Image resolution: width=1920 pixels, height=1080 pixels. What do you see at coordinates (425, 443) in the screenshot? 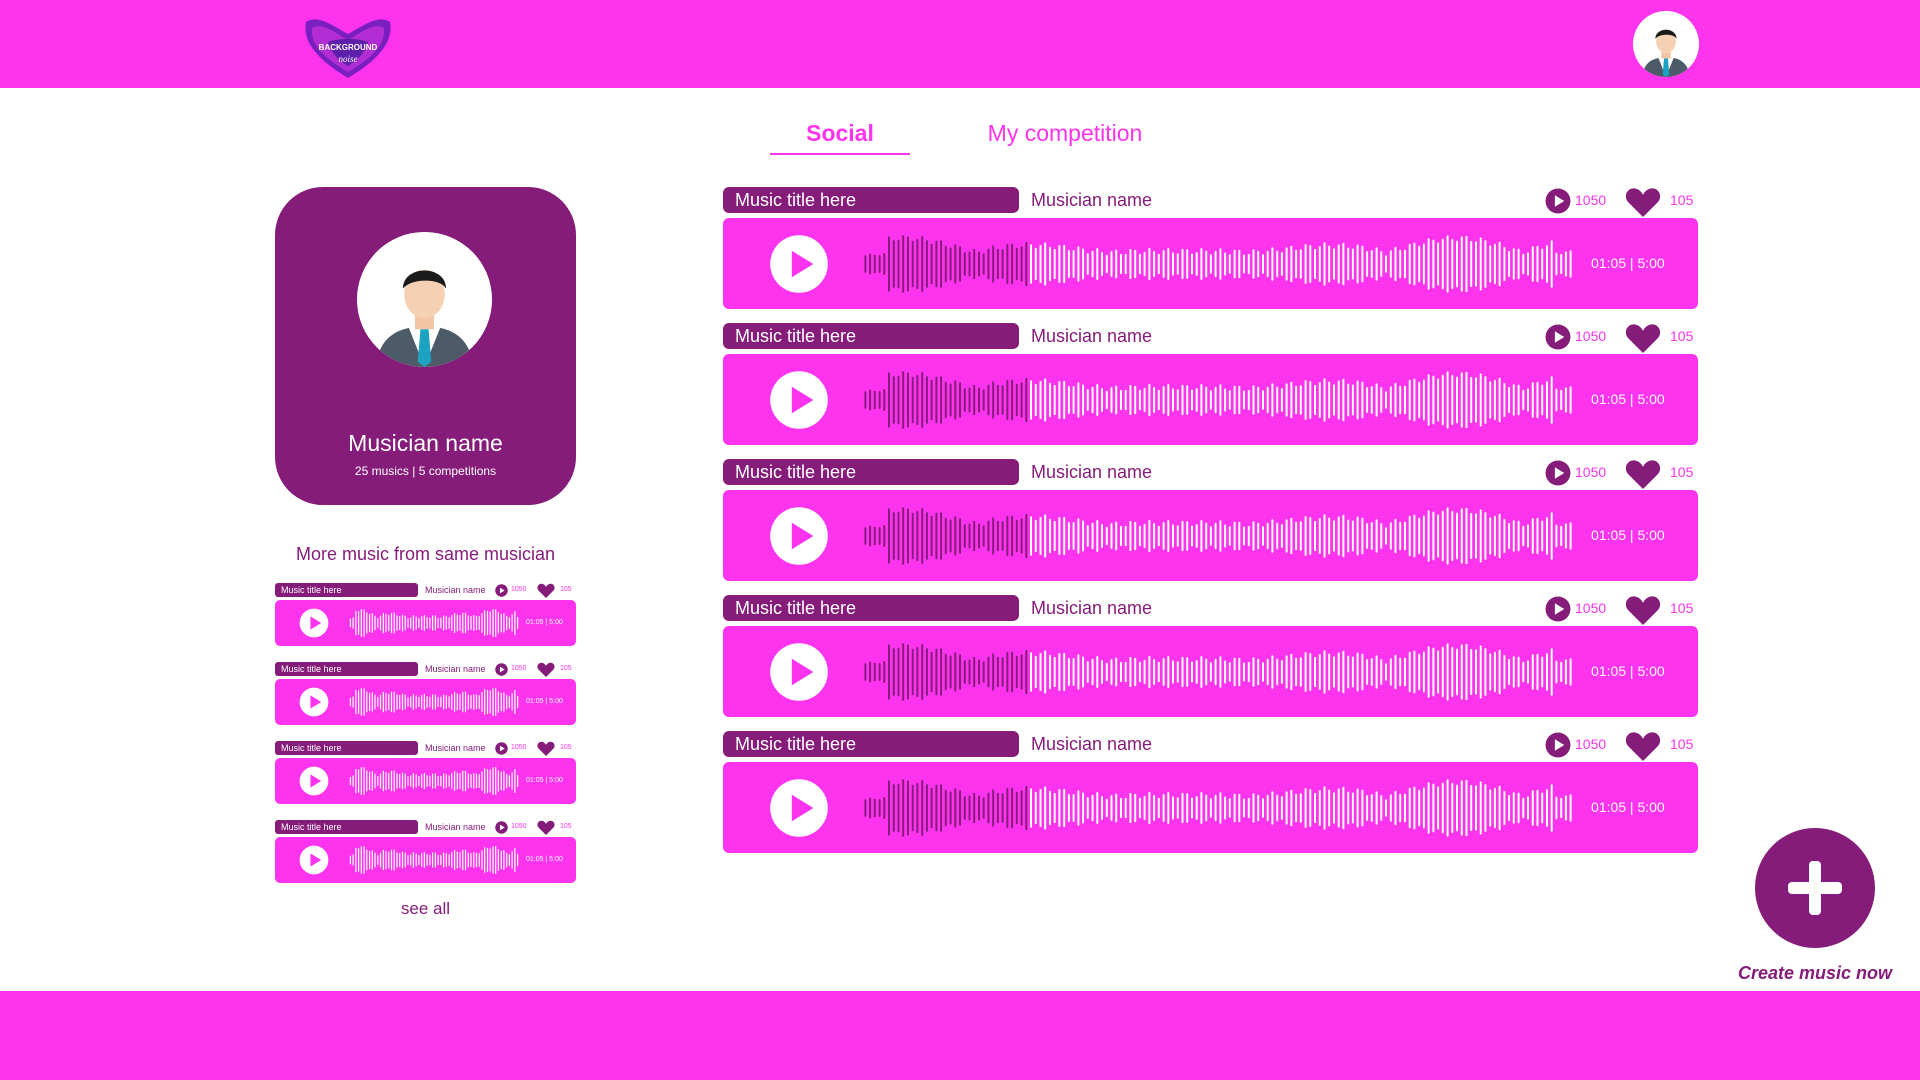
I see `musician-name: Musician name` at bounding box center [425, 443].